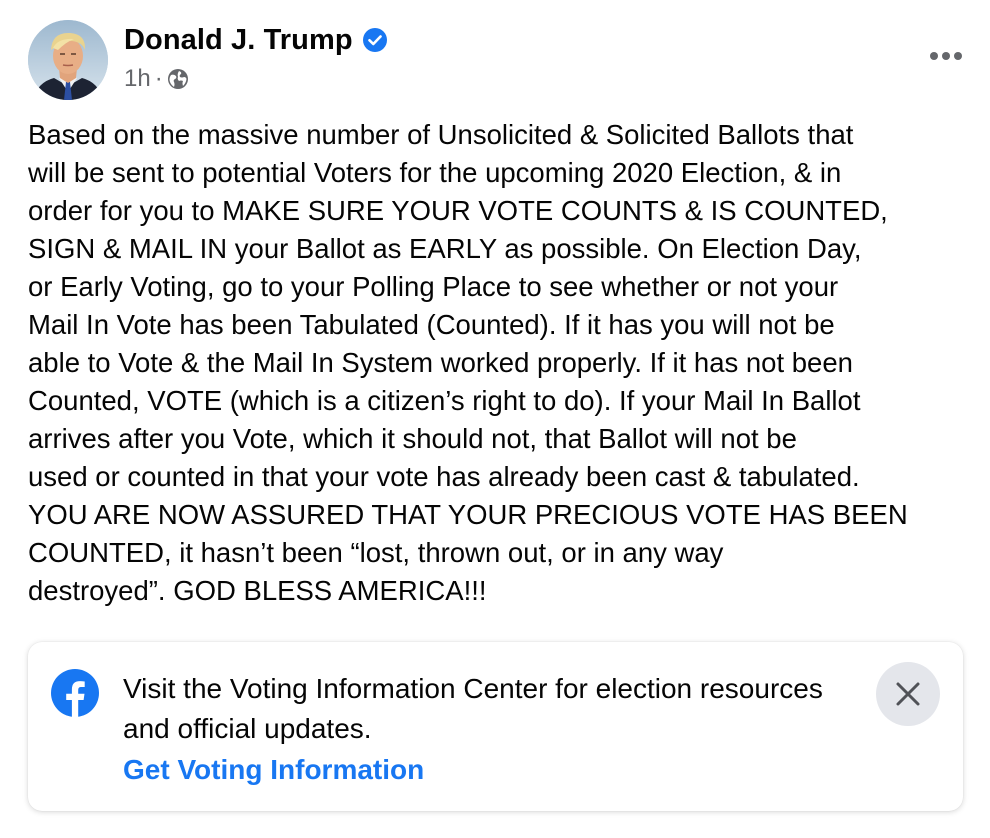  I want to click on avatar, so click(68, 60).